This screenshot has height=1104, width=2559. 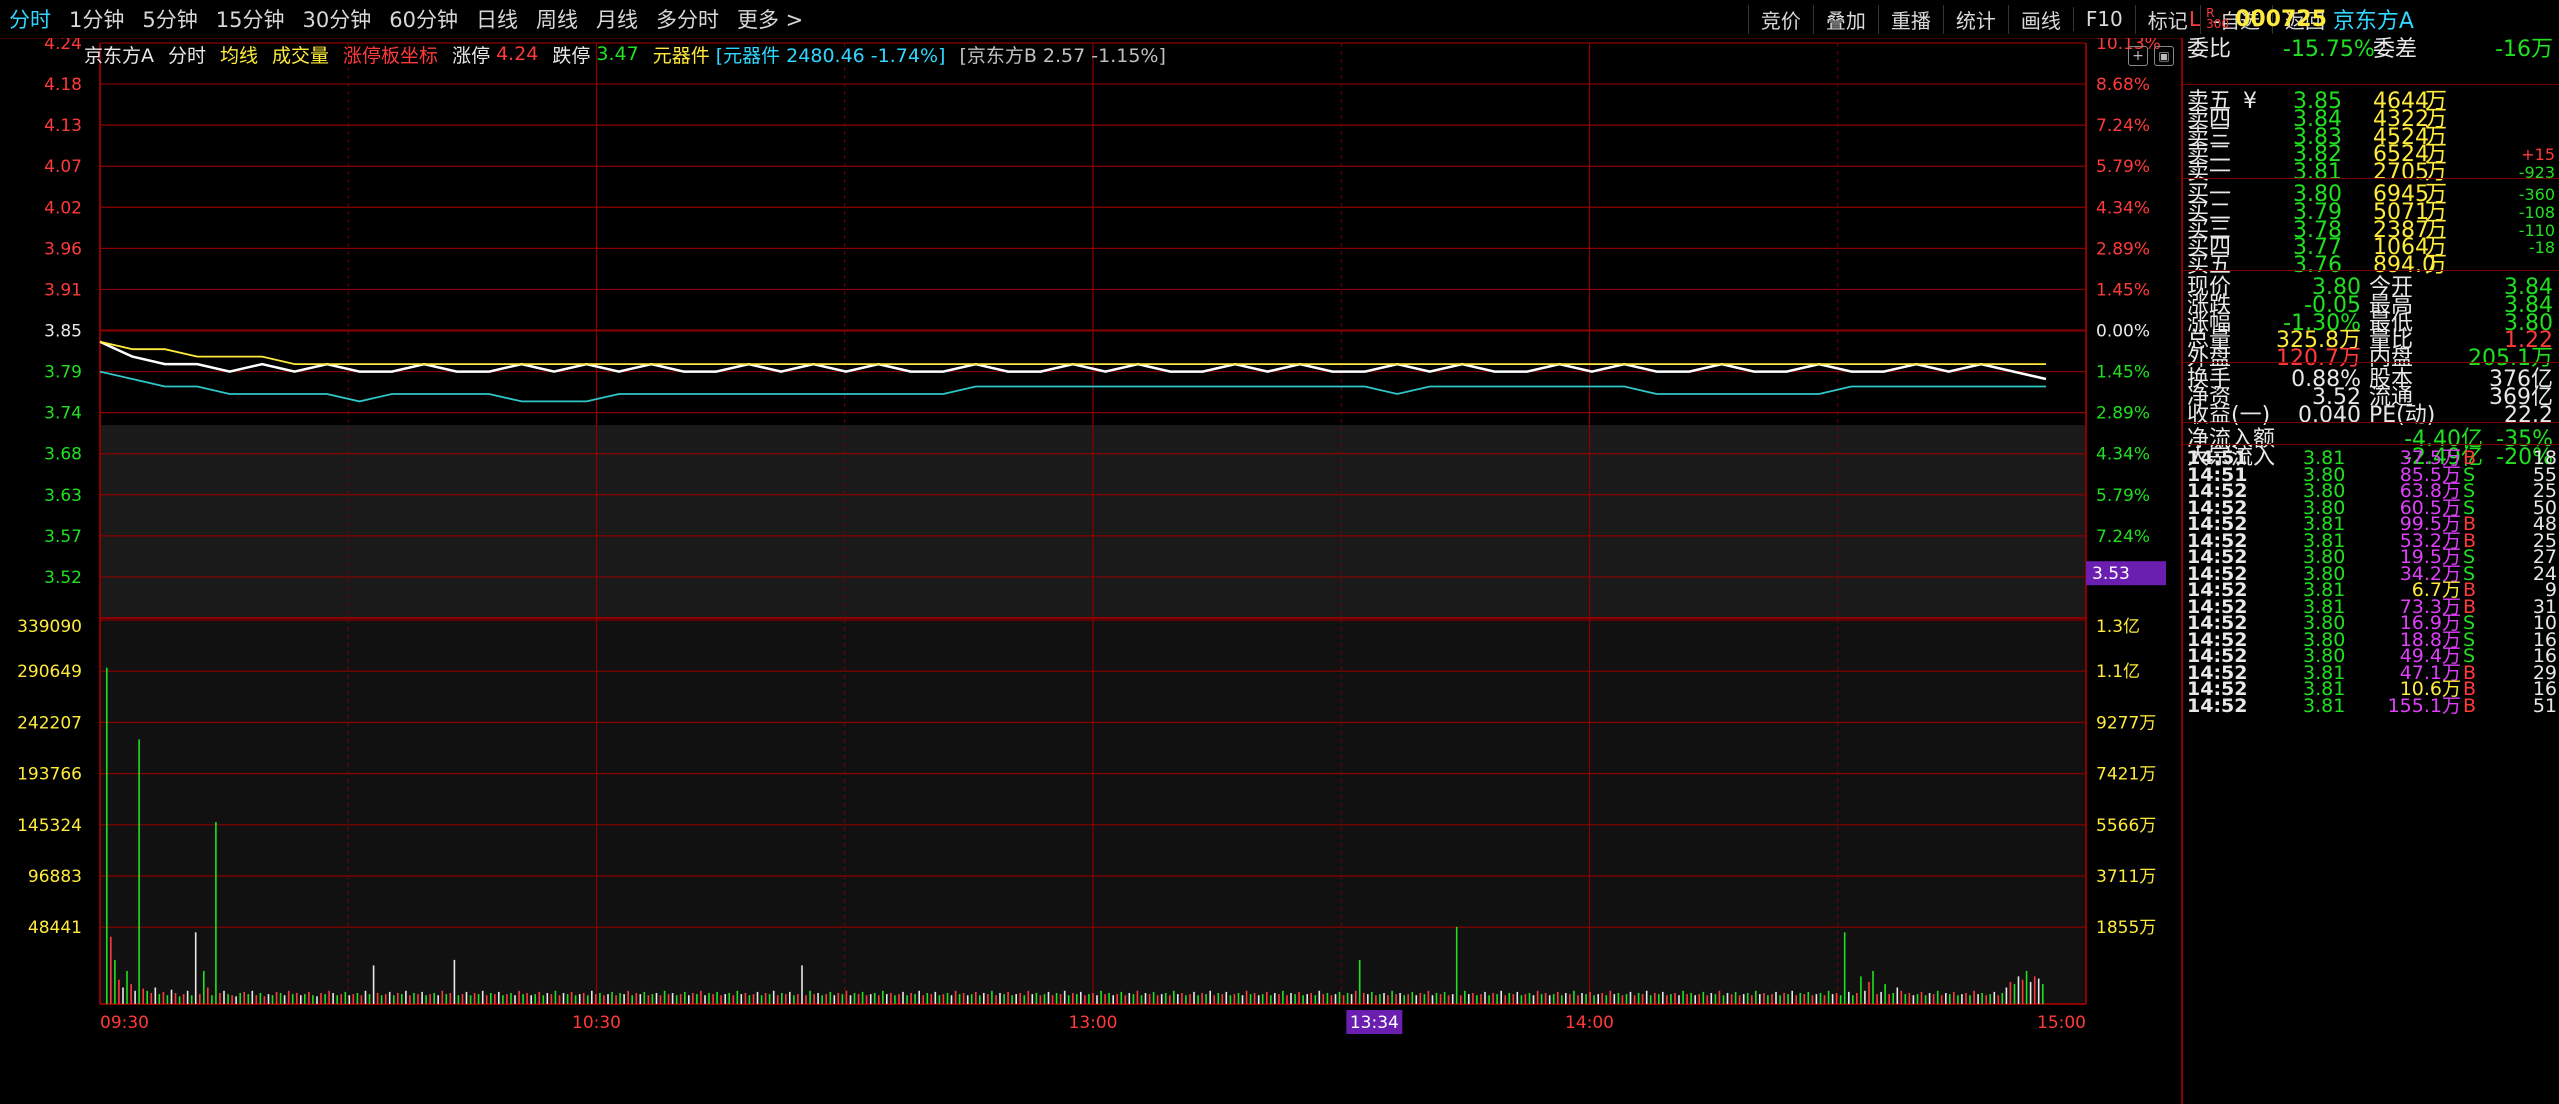 What do you see at coordinates (336, 19) in the screenshot?
I see `menu-item-4: 30分钟` at bounding box center [336, 19].